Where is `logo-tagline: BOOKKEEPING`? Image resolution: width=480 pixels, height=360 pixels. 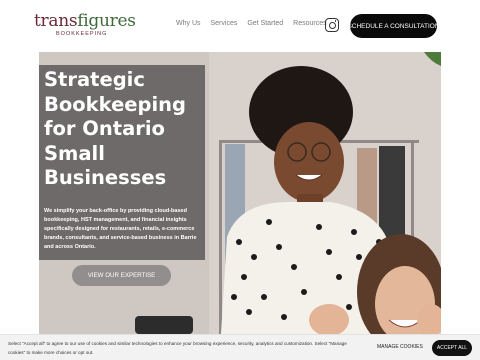
logo-tagline: BOOKKEEPING is located at coordinates (82, 34).